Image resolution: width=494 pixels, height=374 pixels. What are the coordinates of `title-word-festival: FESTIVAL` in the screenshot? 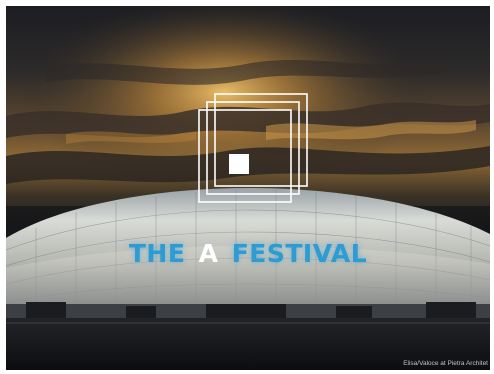 It's located at (299, 253).